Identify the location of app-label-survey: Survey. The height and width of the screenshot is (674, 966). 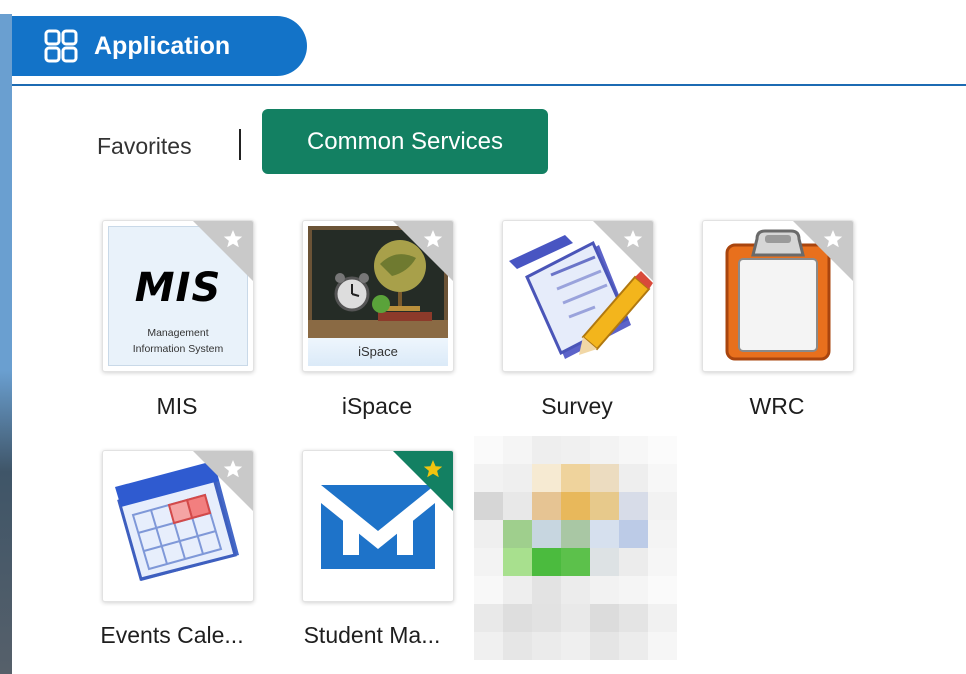
(577, 406).